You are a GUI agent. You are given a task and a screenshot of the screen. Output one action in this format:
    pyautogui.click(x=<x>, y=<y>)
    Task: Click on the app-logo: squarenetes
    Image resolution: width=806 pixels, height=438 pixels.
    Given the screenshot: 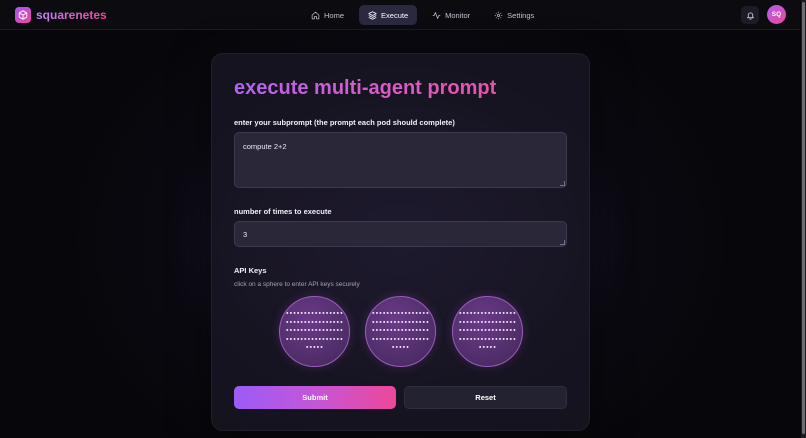 What is the action you would take?
    pyautogui.click(x=61, y=15)
    